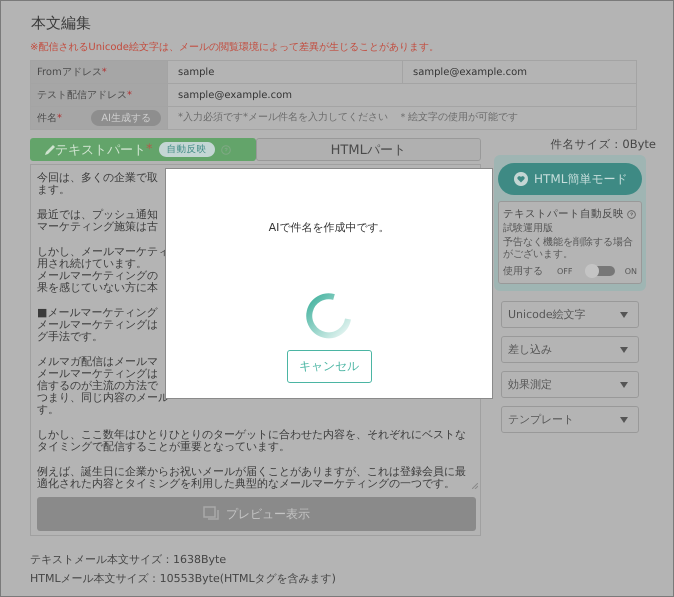  Describe the element at coordinates (256, 514) in the screenshot. I see `preview-button: プレビュー表示` at that location.